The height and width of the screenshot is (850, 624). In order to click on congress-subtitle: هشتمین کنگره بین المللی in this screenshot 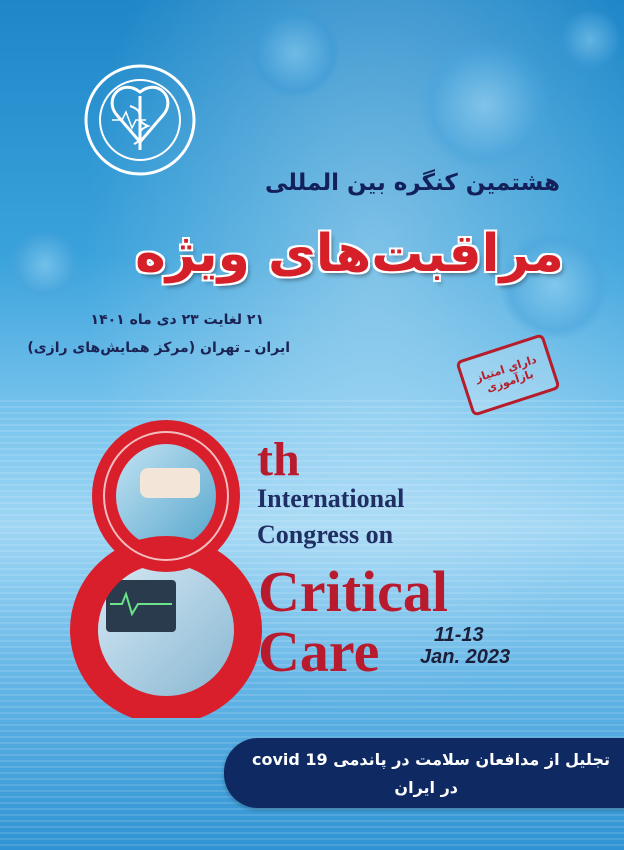, I will do `click(412, 183)`.